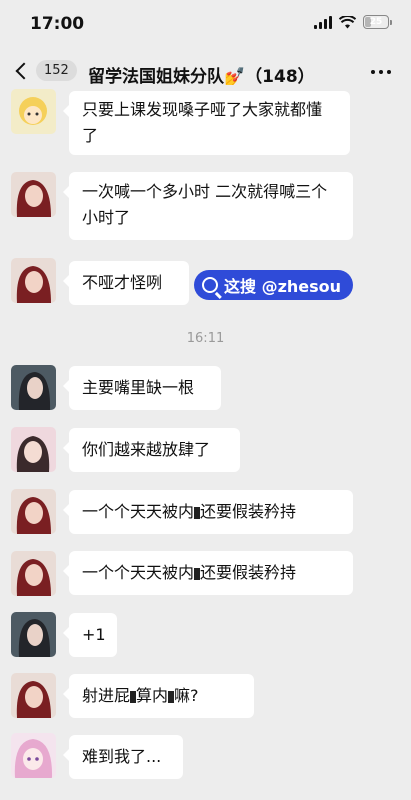 This screenshot has width=411, height=800. I want to click on signal-icon, so click(323, 22).